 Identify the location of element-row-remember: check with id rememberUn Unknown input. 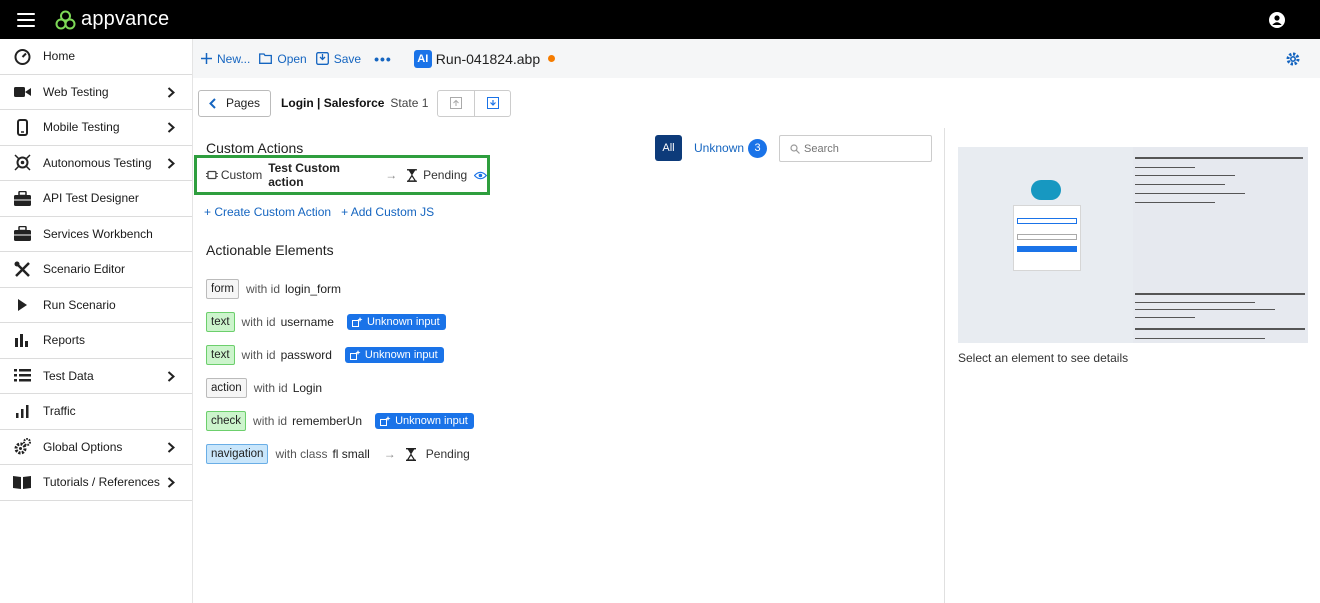
(340, 421).